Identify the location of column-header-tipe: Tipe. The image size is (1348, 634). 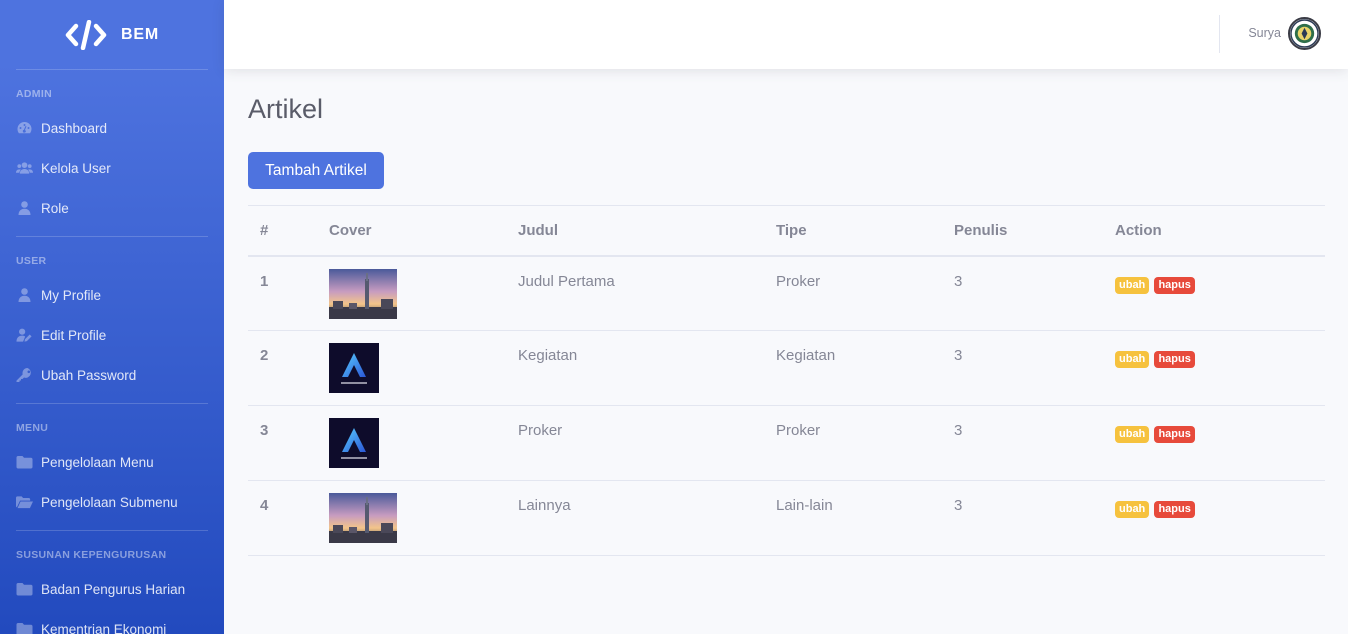
(853, 231).